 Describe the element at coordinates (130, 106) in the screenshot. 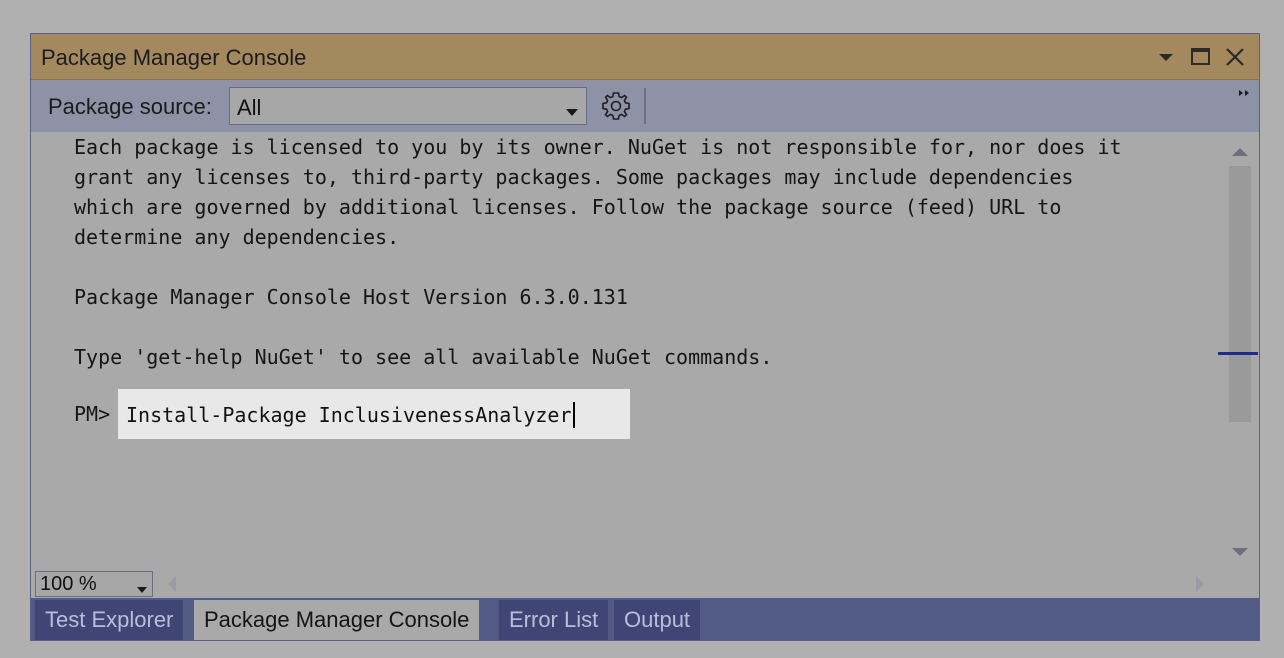

I see `package-source-label: Package source:` at that location.